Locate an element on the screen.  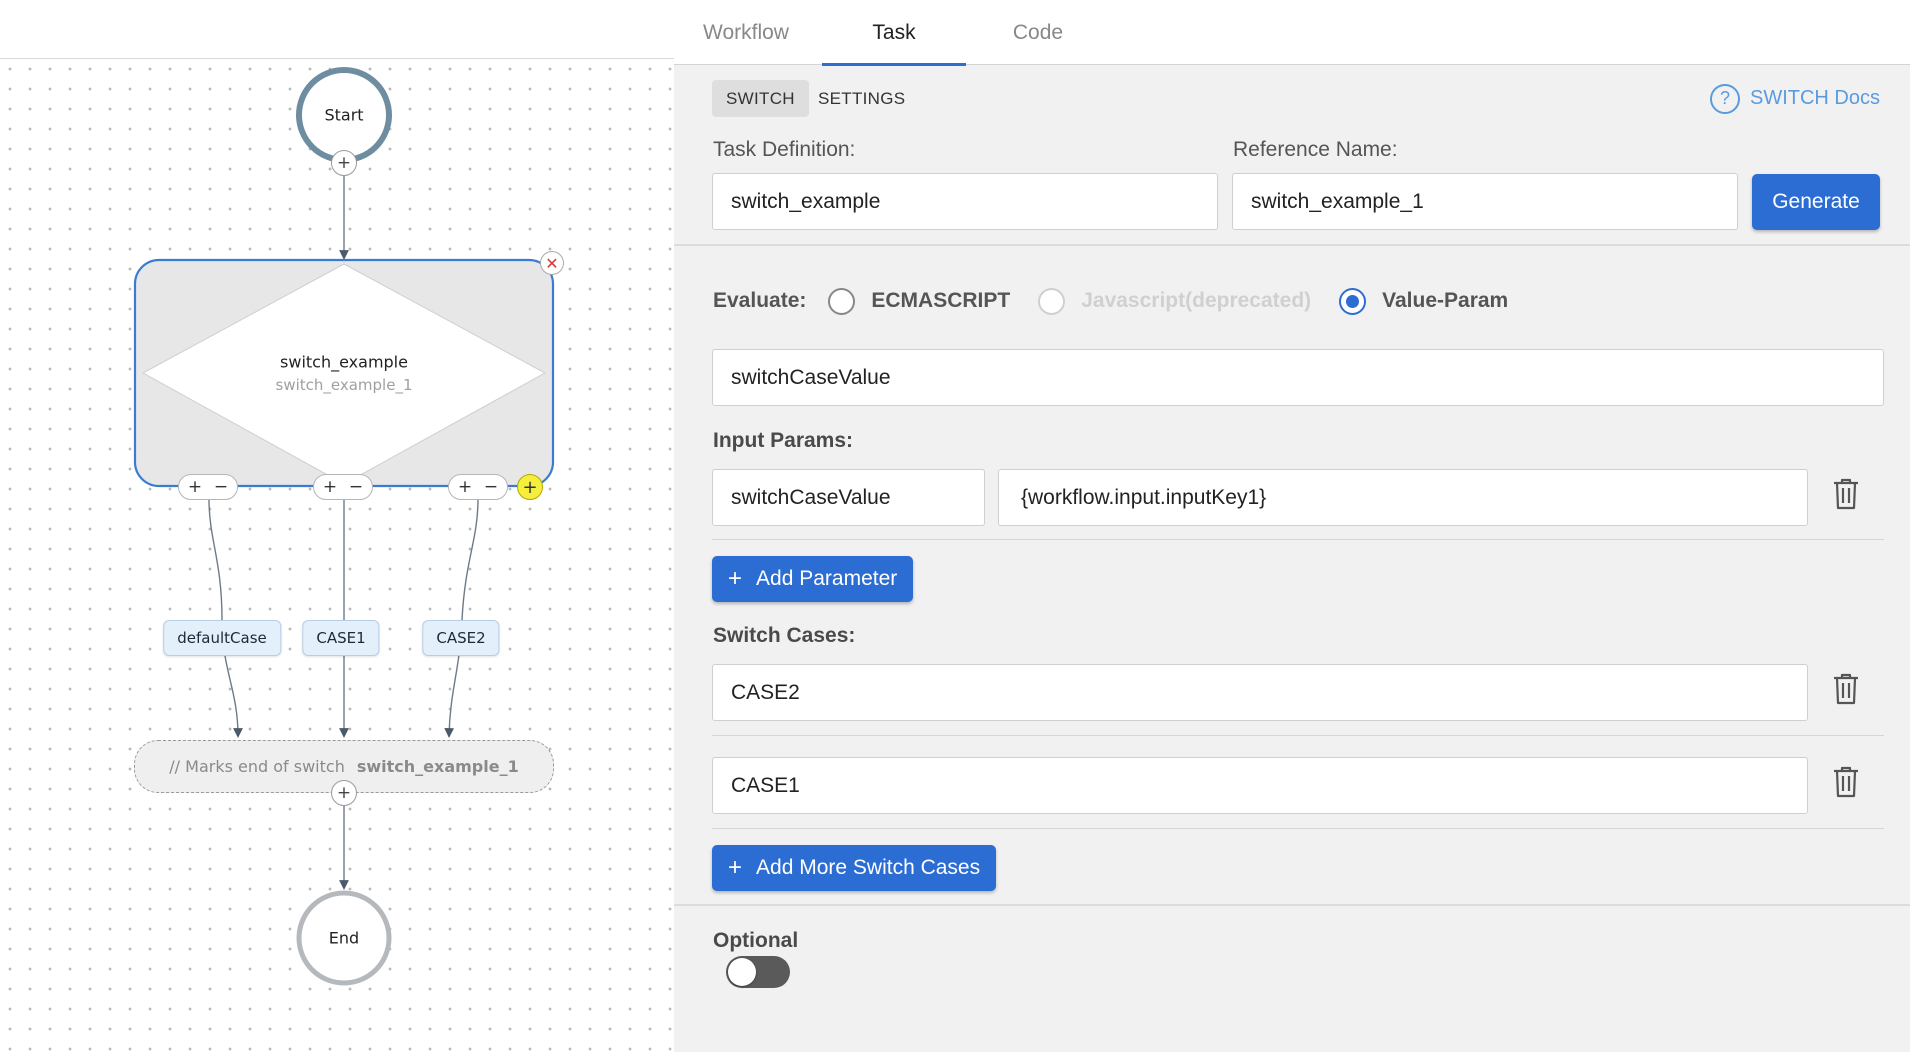
expression-input: switchCaseValue is located at coordinates (1298, 377).